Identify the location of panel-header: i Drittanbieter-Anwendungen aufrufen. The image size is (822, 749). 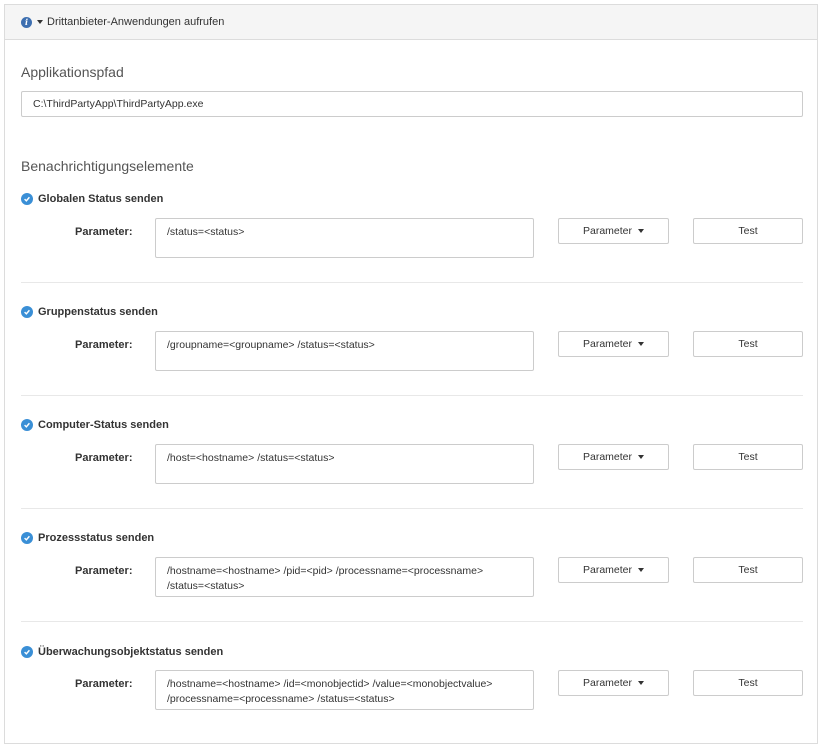
(411, 22).